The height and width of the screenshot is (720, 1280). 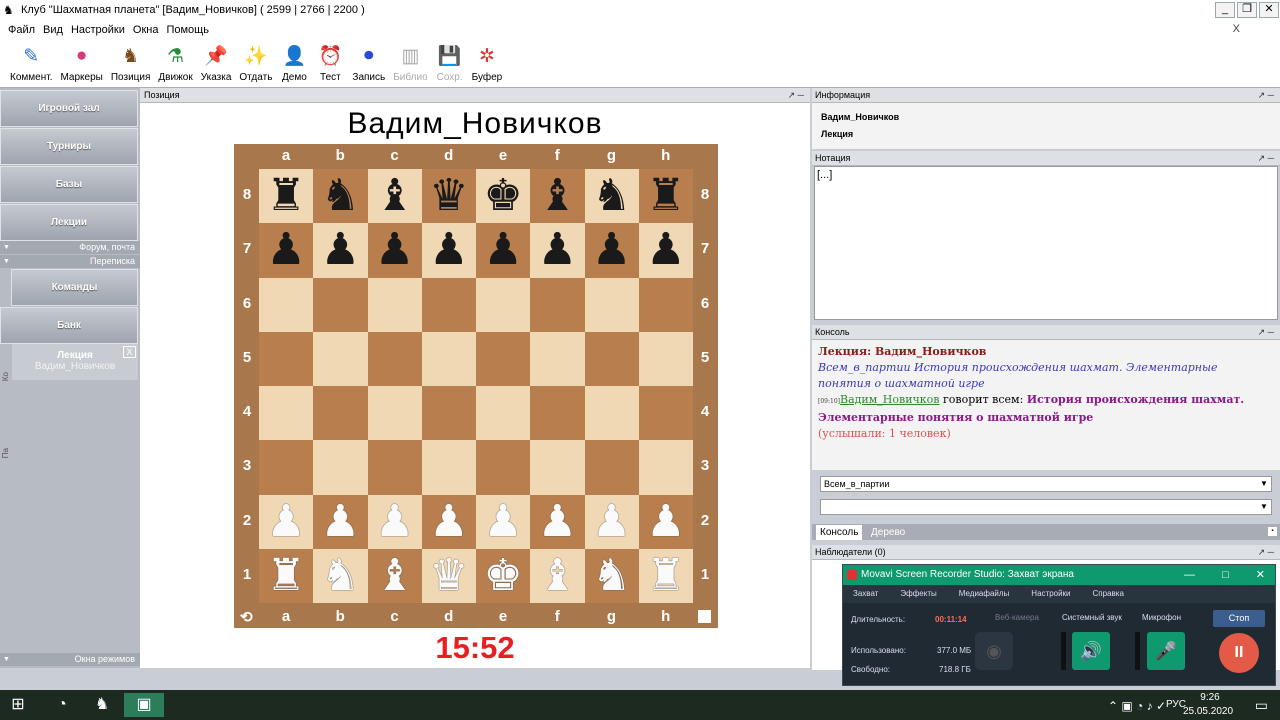 I want to click on recorder-close-button: ✕, so click(x=1260, y=575).